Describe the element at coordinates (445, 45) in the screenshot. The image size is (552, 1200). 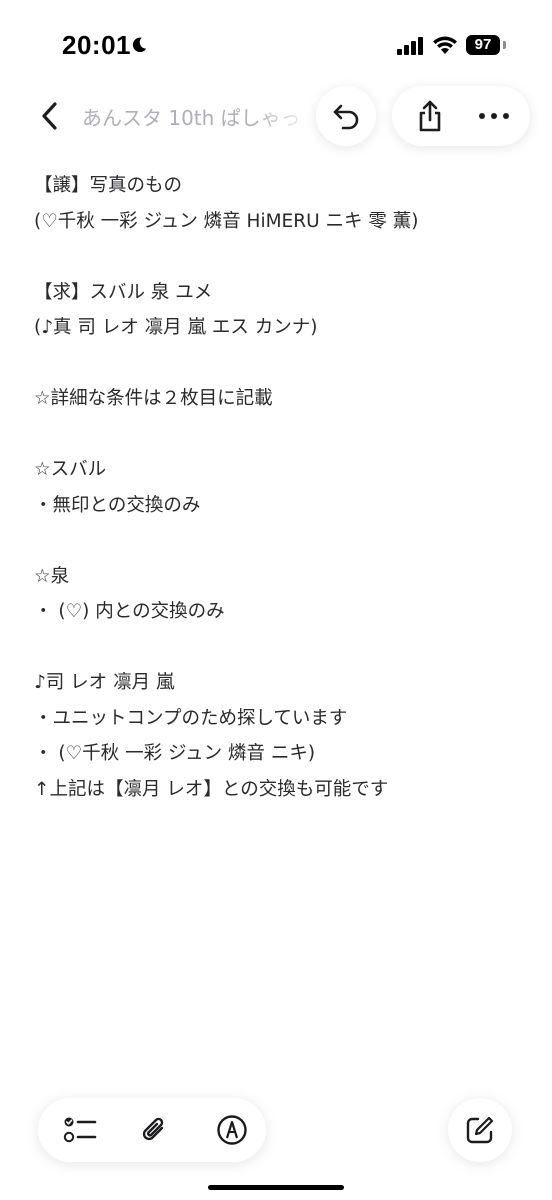
I see `wifi-icon` at that location.